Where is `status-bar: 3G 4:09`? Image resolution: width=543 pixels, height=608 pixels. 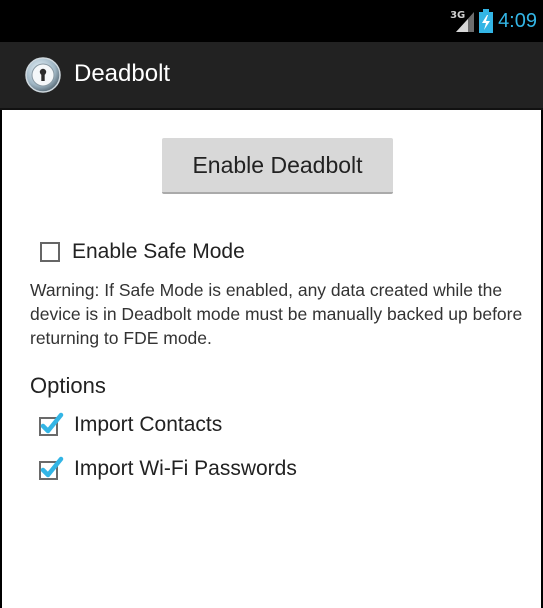
status-bar: 3G 4:09 is located at coordinates (271, 21).